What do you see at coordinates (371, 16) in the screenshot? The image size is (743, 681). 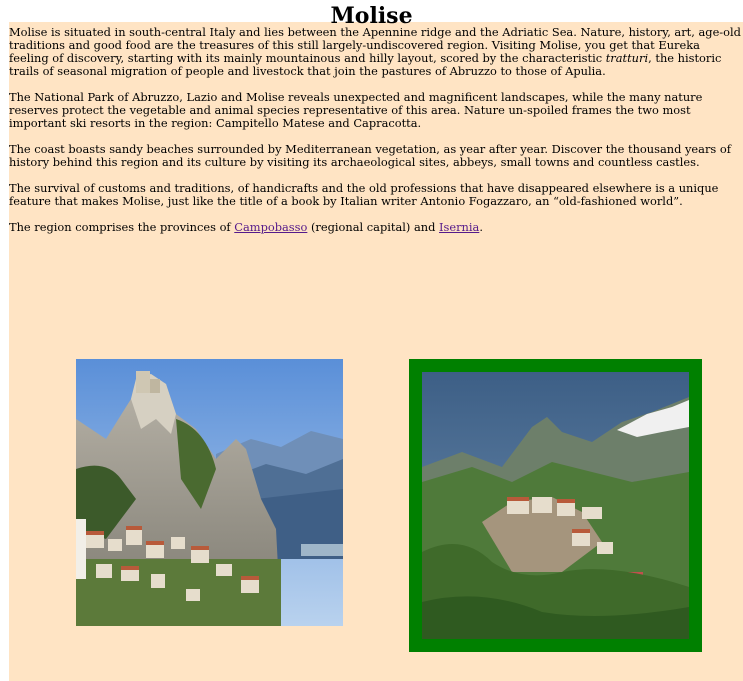 I see `page-title: Molise` at bounding box center [371, 16].